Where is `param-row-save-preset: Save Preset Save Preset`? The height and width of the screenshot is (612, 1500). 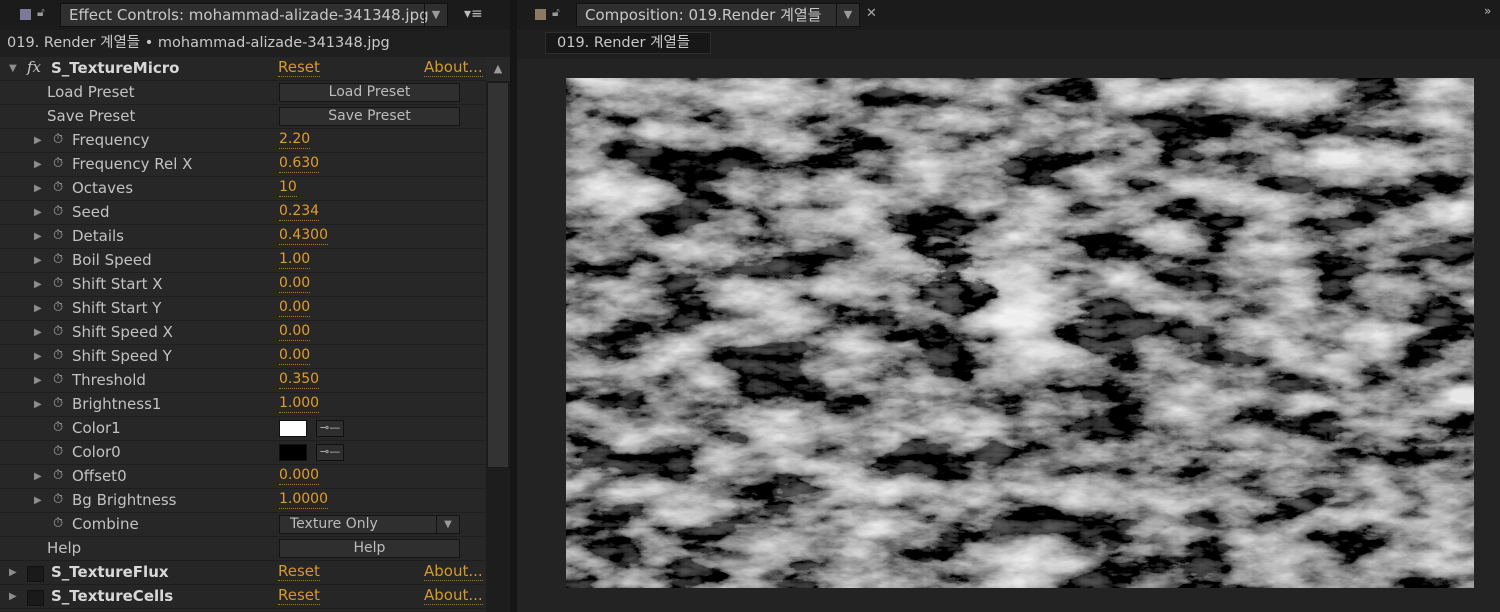 param-row-save-preset: Save Preset Save Preset is located at coordinates (243, 117).